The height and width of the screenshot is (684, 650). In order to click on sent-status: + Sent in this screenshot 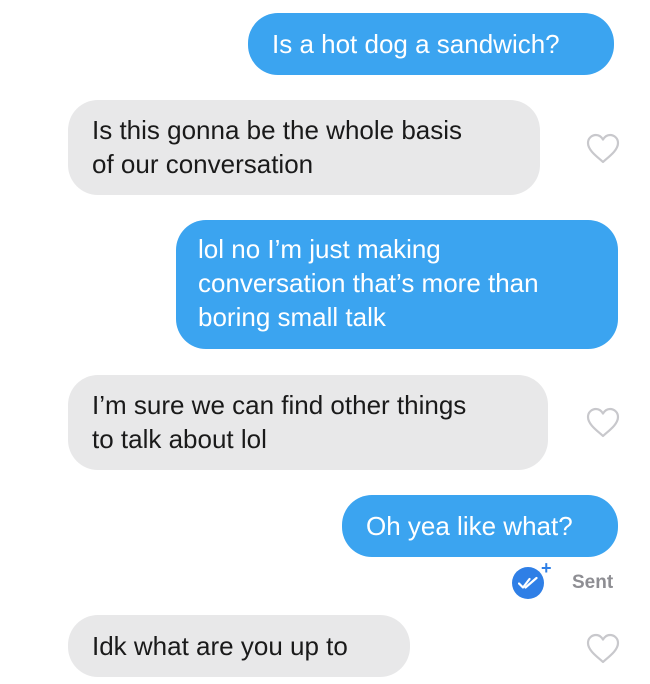, I will do `click(563, 579)`.